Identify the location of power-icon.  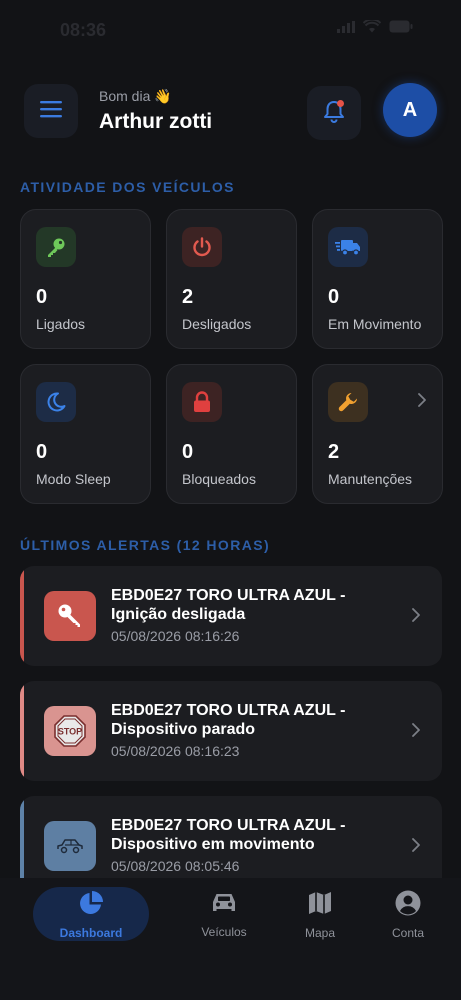
(202, 247).